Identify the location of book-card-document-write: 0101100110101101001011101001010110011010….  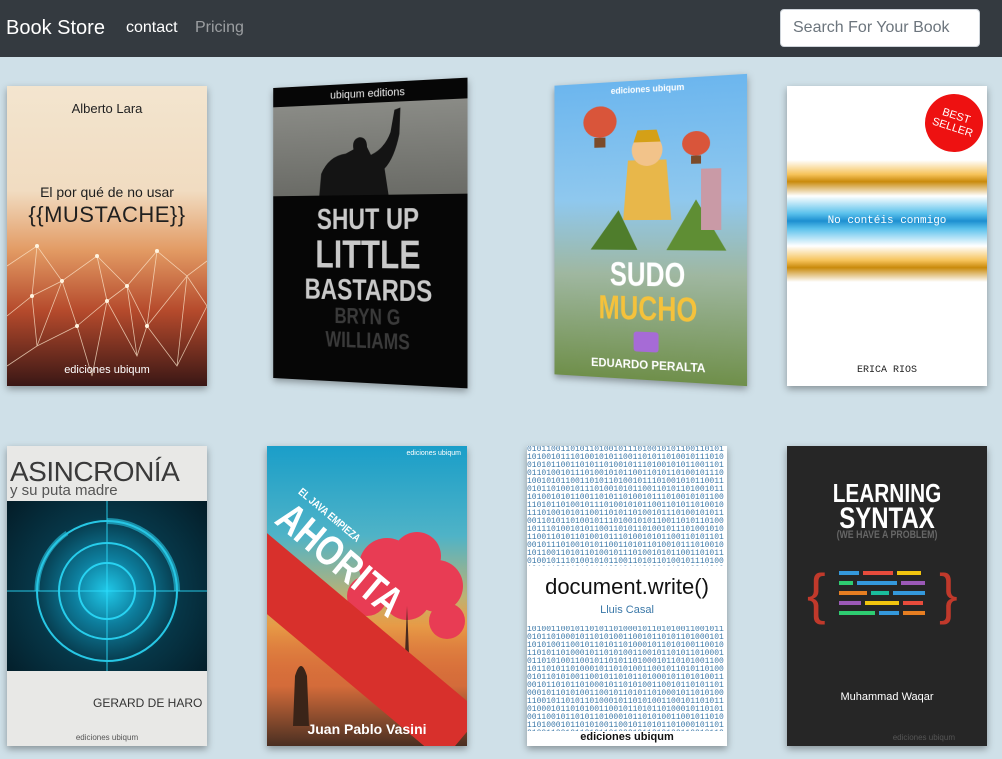
(627, 596).